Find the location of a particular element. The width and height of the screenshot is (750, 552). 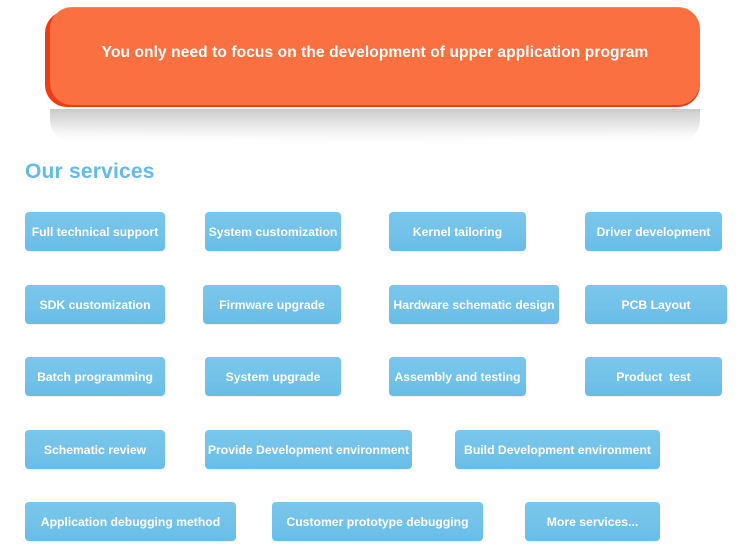

service-box: Application debugging method is located at coordinates (130, 521).